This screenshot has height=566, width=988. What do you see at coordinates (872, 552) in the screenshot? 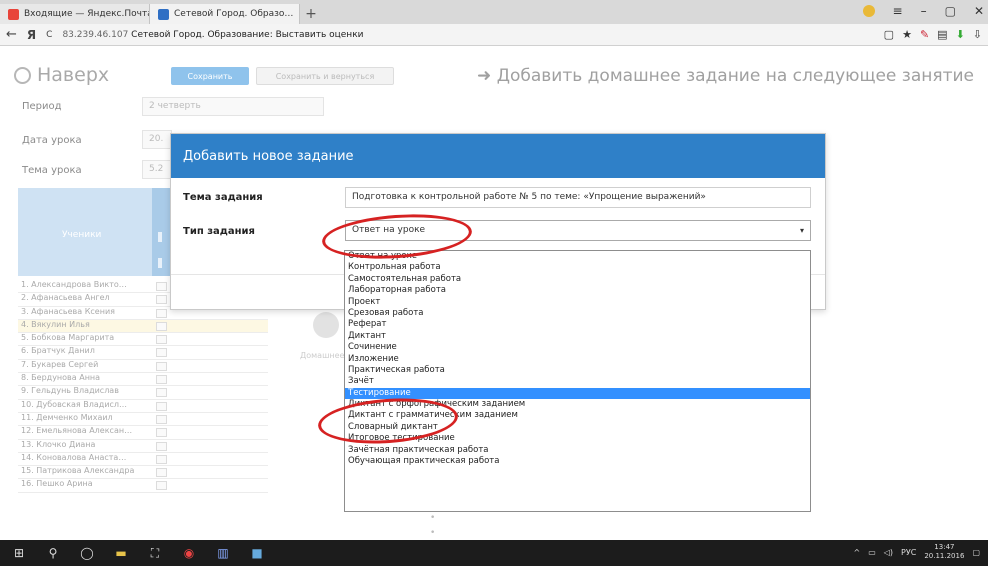
I see `network-icon: ▭` at bounding box center [872, 552].